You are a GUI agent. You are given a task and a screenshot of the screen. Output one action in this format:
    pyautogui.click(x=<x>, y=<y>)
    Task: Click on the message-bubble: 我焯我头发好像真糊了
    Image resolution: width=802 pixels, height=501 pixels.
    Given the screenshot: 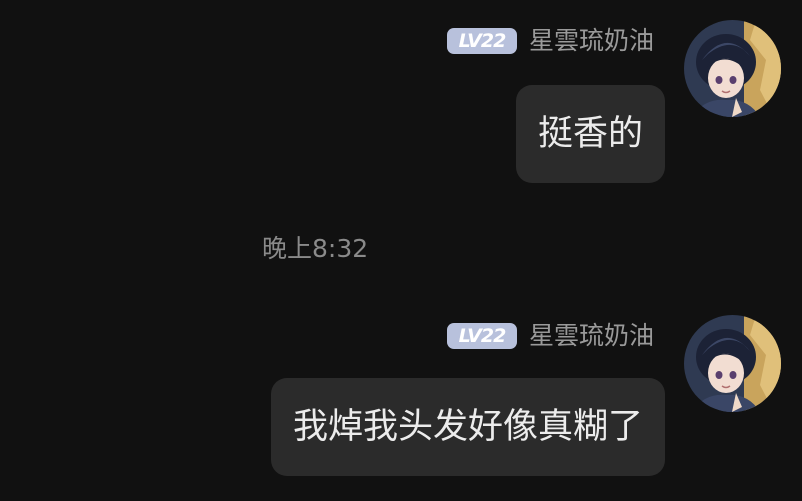 What is the action you would take?
    pyautogui.click(x=467, y=427)
    